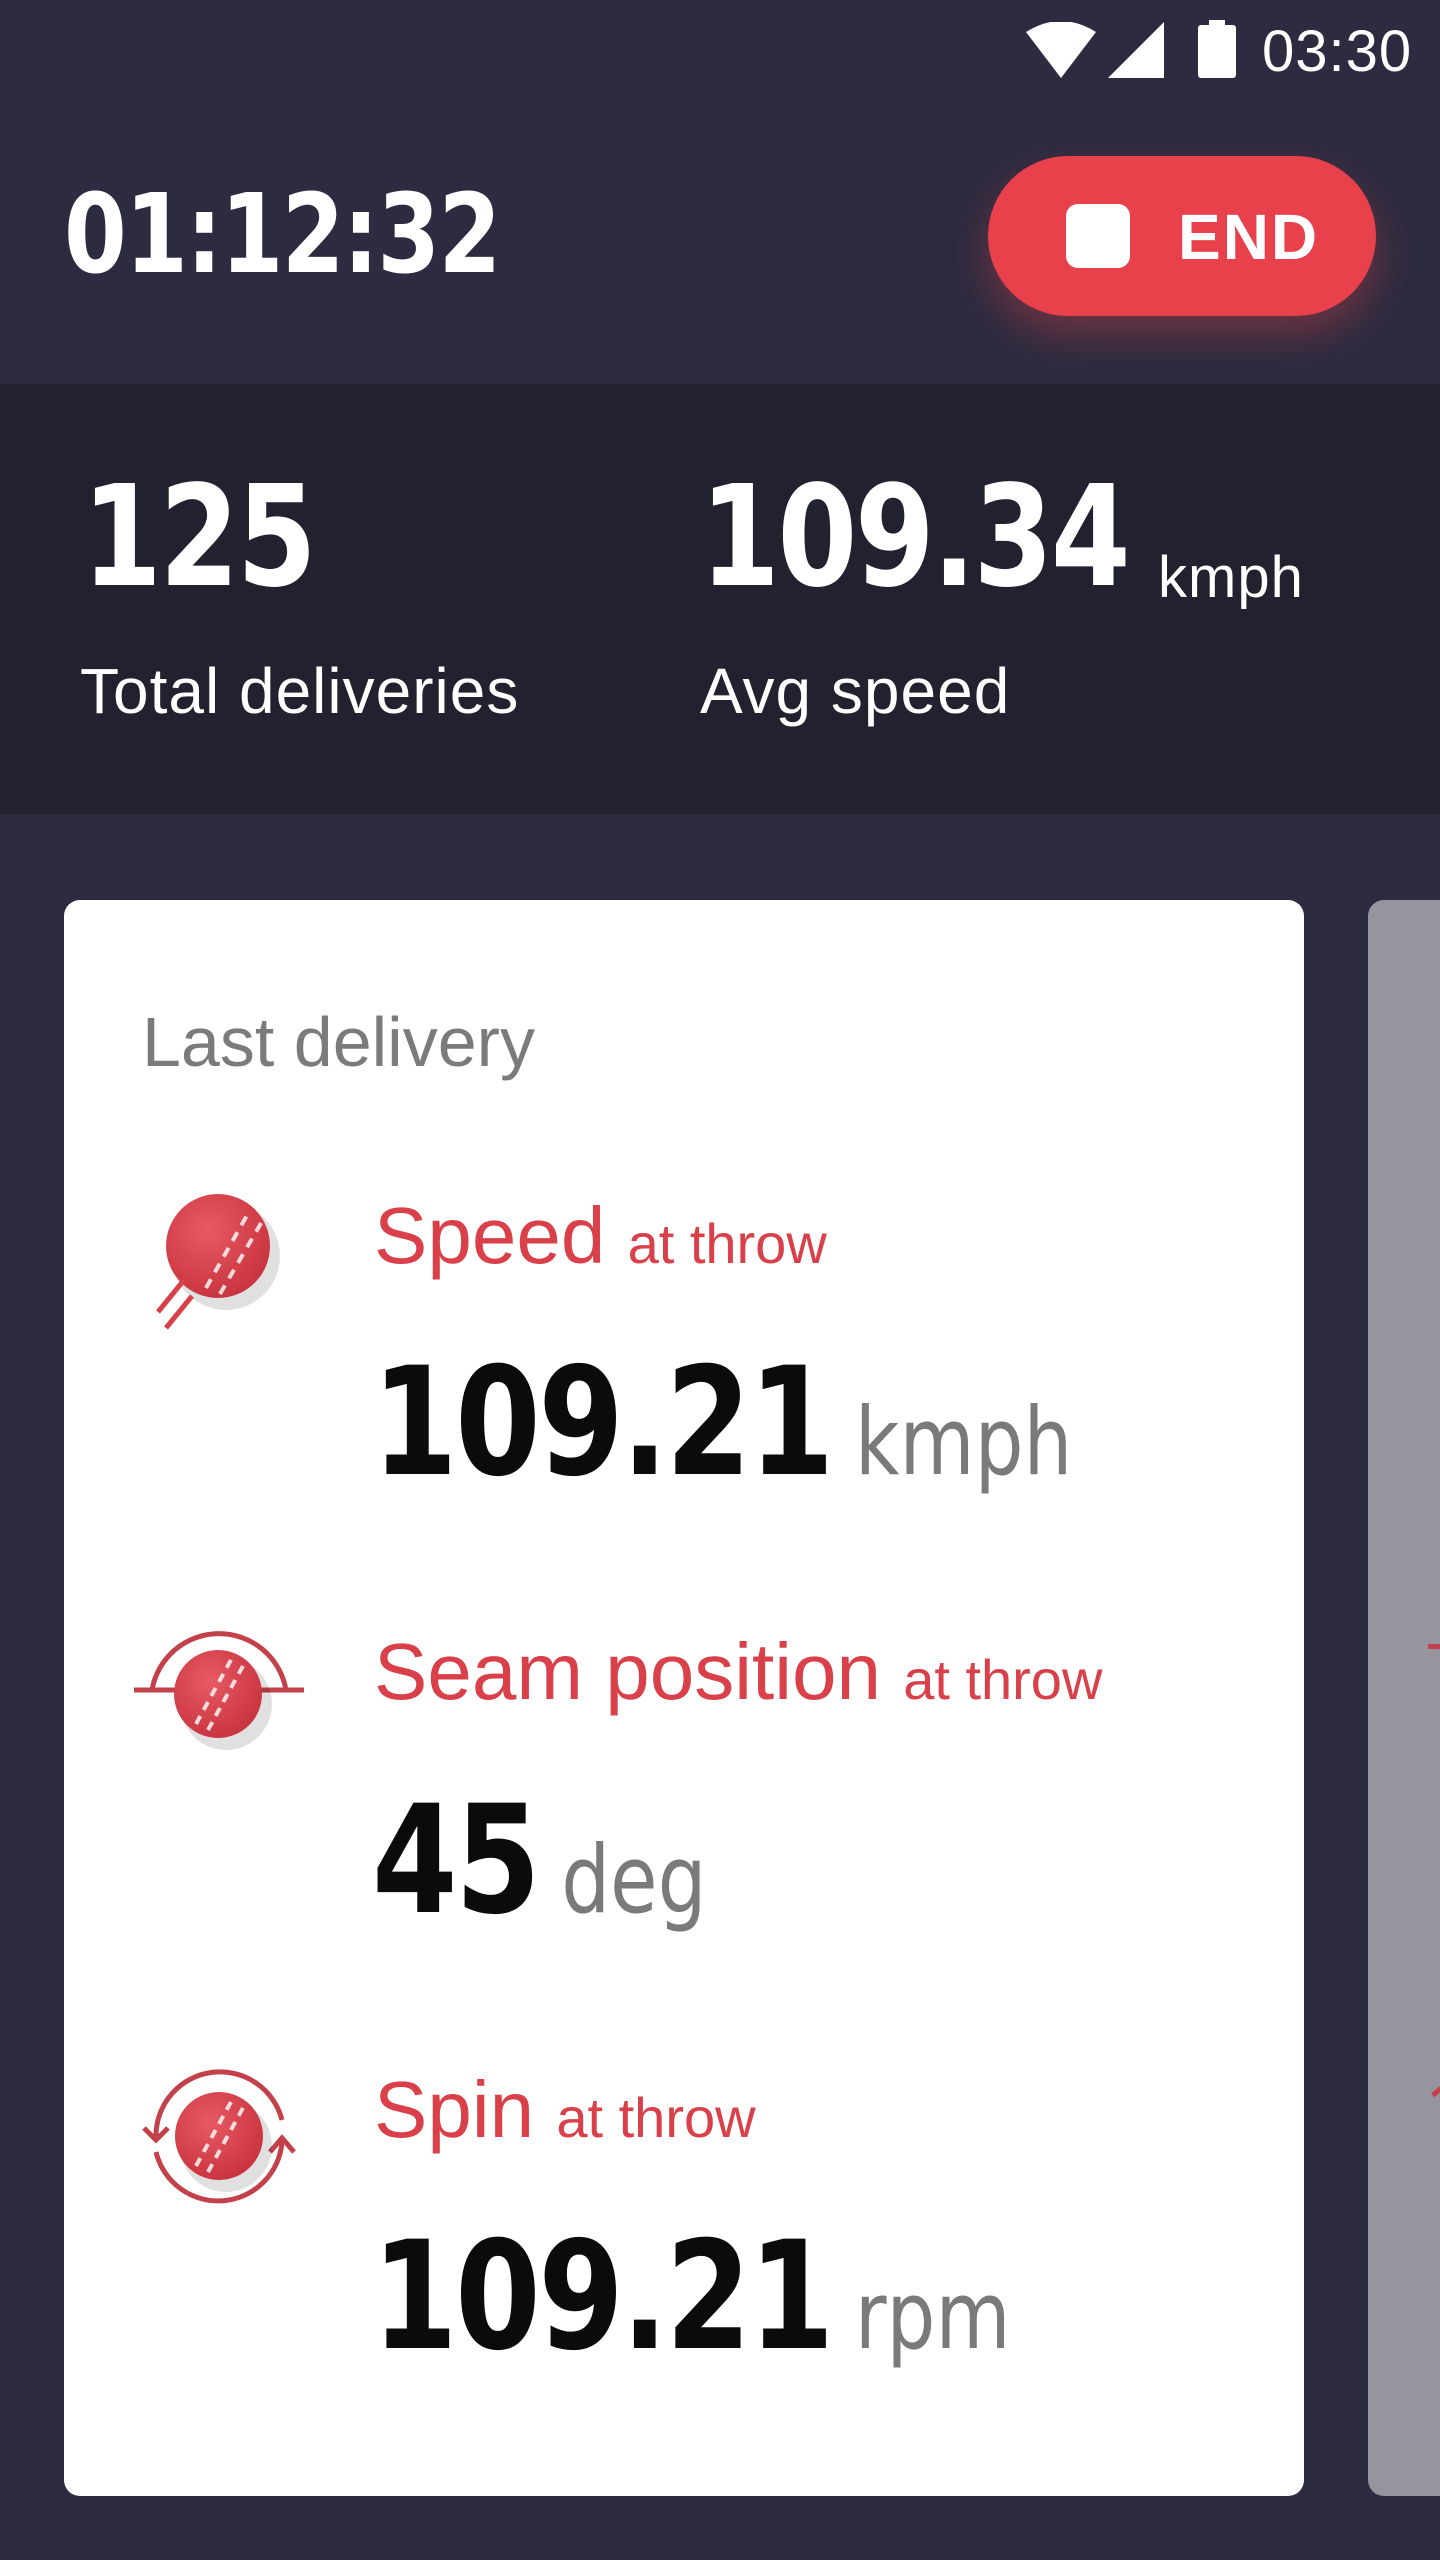  I want to click on avg-speed-value: 109.34, so click(915, 537).